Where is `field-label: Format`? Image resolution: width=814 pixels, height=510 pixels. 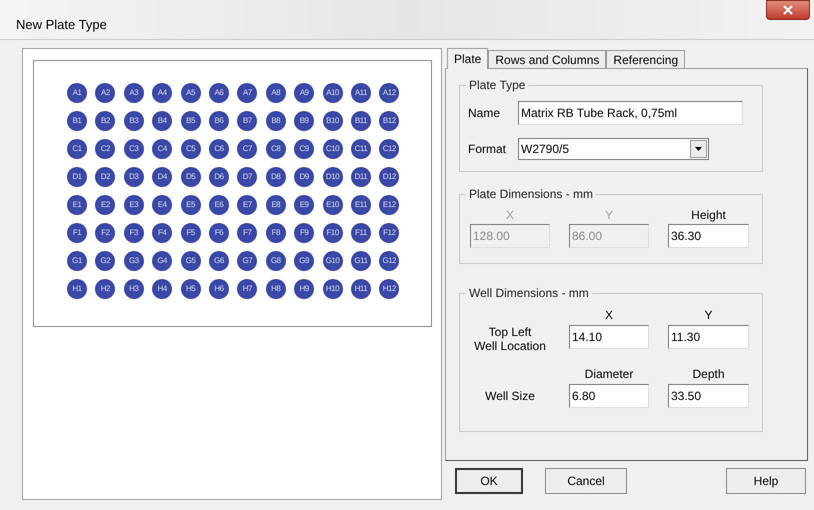
field-label: Format is located at coordinates (488, 149).